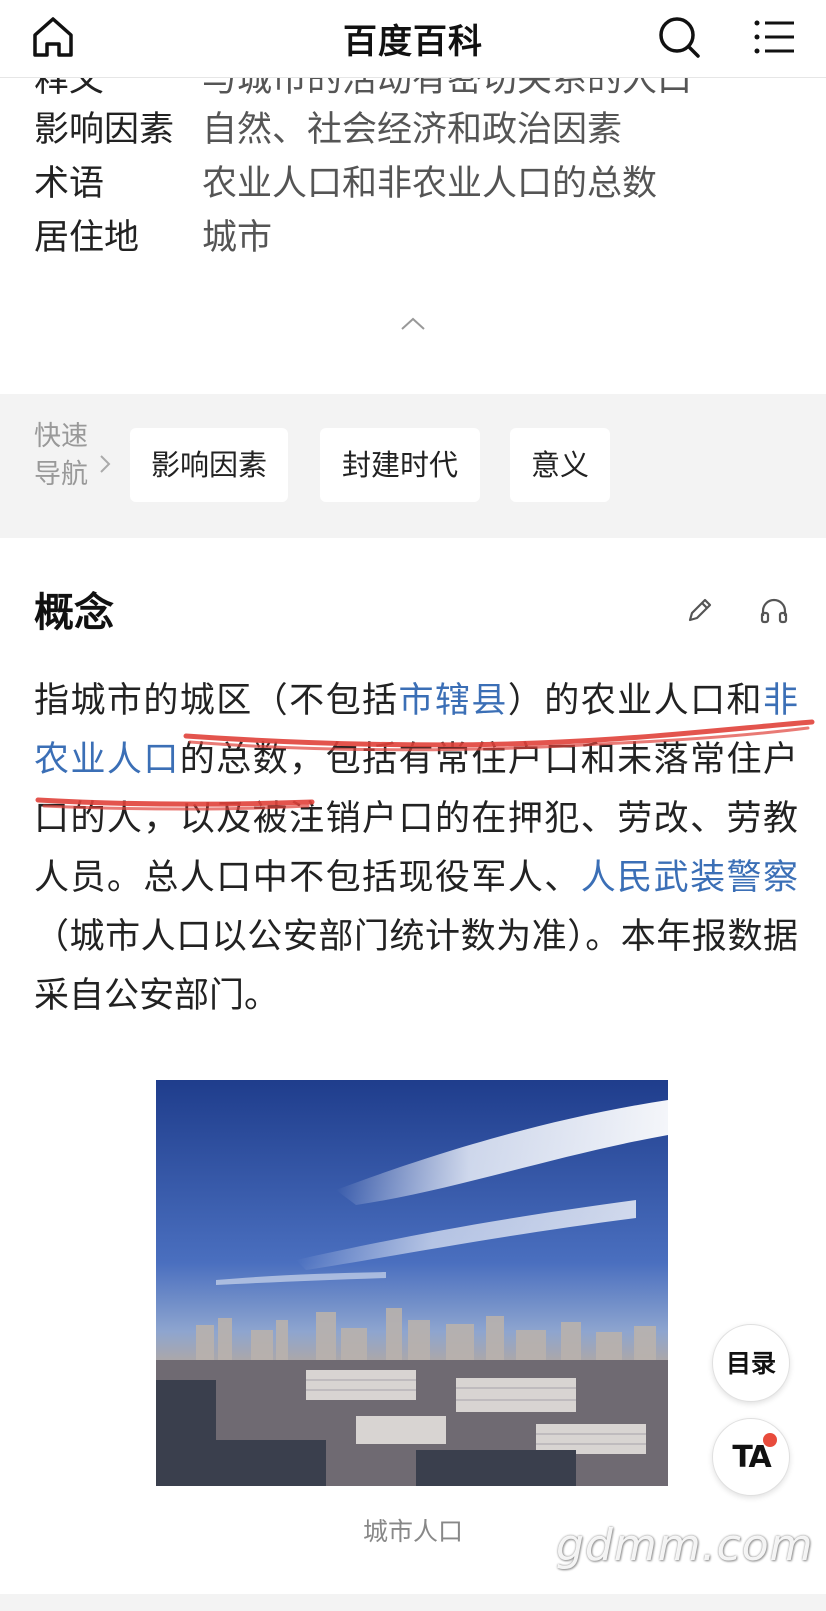 The height and width of the screenshot is (1611, 826). What do you see at coordinates (700, 610) in the screenshot?
I see `pencil-icon` at bounding box center [700, 610].